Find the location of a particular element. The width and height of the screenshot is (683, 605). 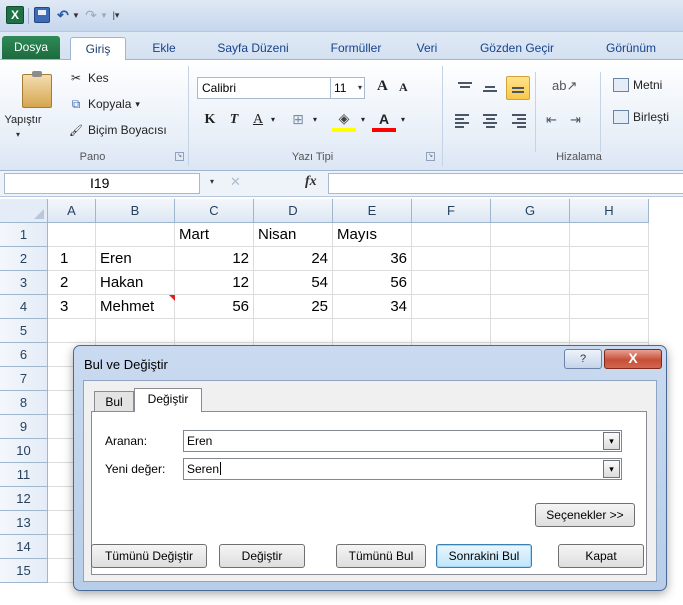

row-header-7: 7 is located at coordinates (24, 379).